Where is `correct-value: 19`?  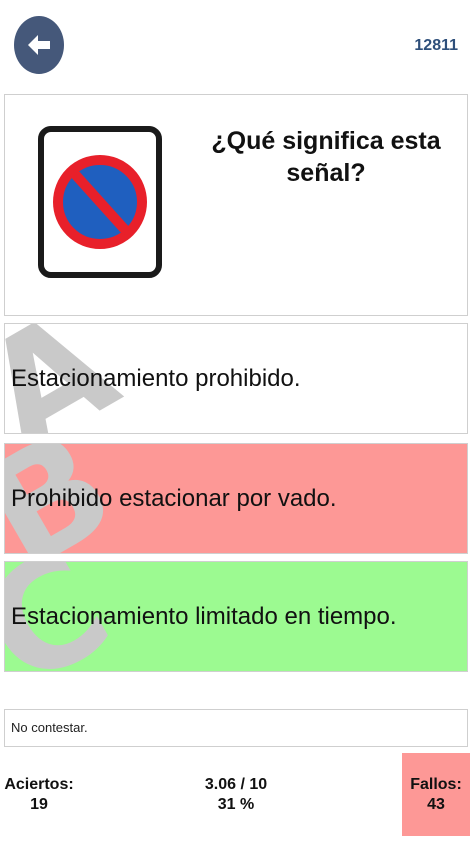
correct-value: 19 is located at coordinates (39, 804).